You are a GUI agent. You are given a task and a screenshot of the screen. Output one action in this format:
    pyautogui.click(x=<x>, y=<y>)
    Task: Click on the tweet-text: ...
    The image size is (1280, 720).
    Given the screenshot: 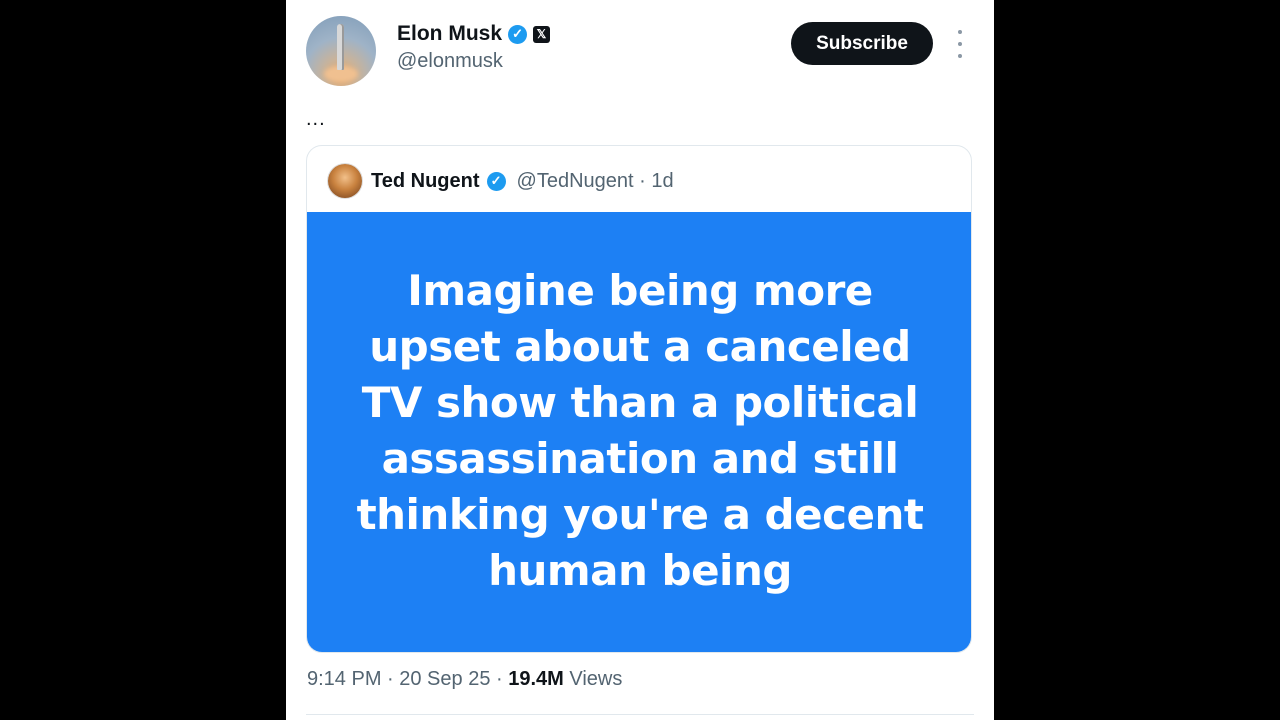 What is the action you would take?
    pyautogui.click(x=316, y=119)
    